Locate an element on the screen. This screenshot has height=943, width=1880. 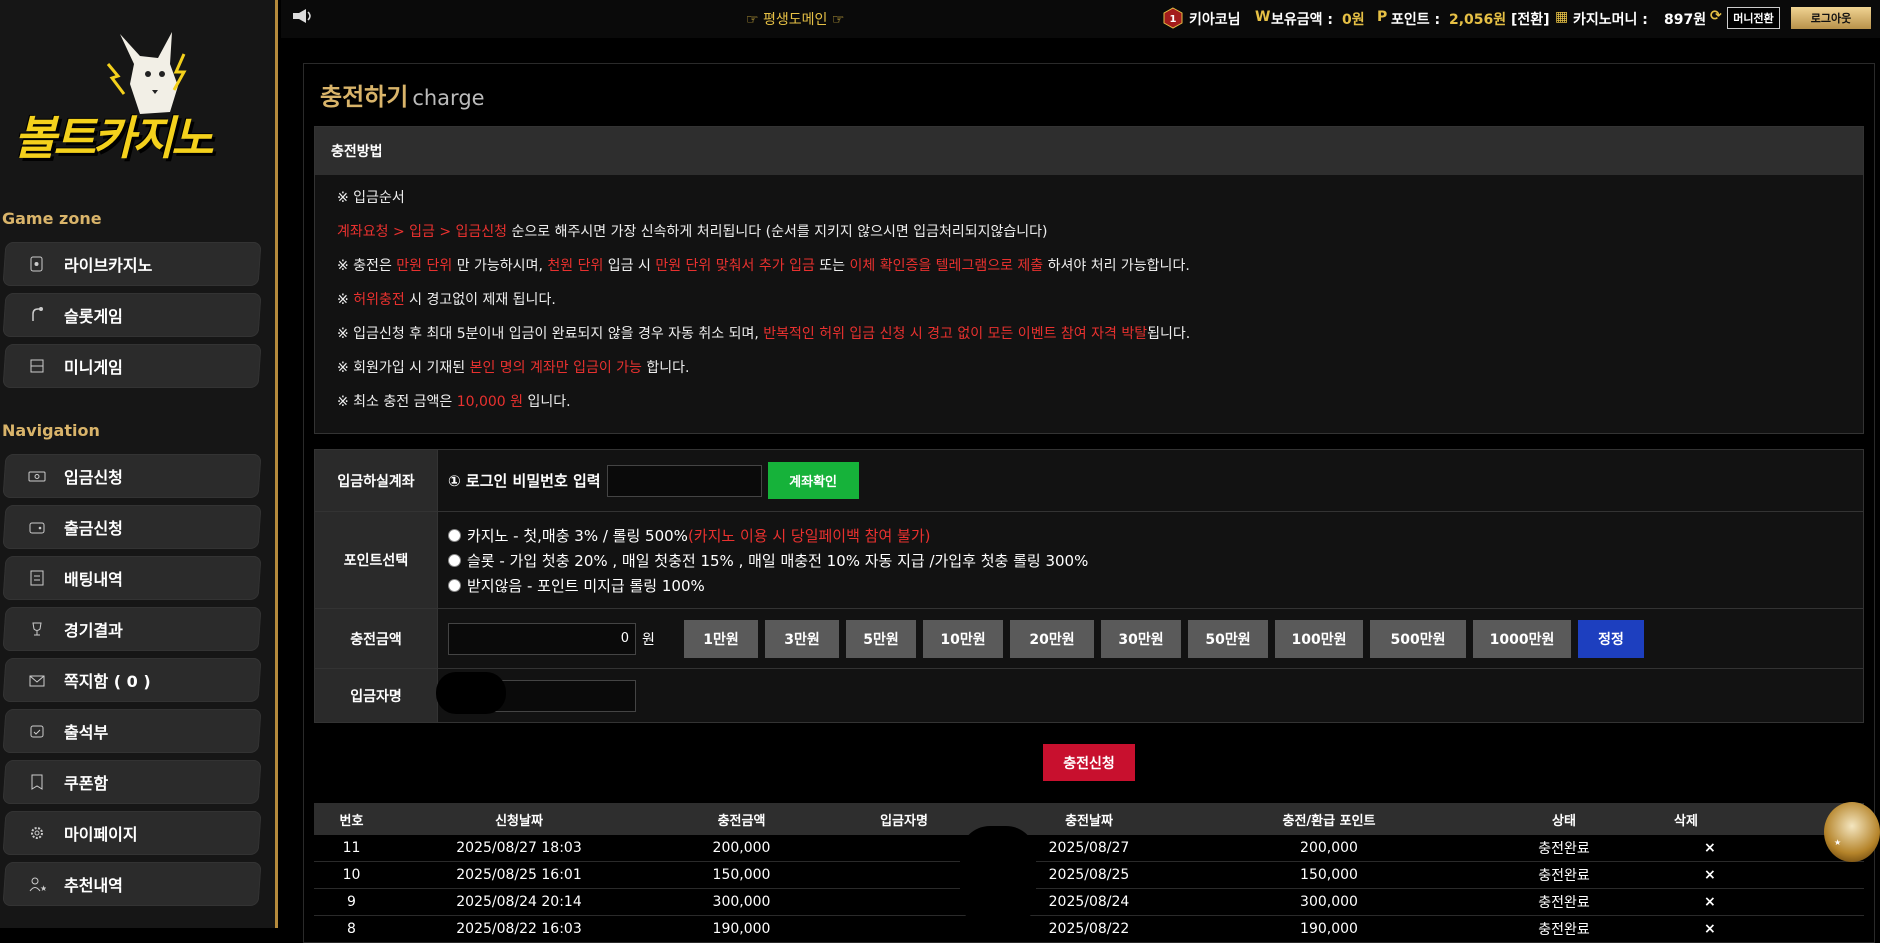
sidebar-item-user-star: ★ 추천내역 is located at coordinates (132, 884).